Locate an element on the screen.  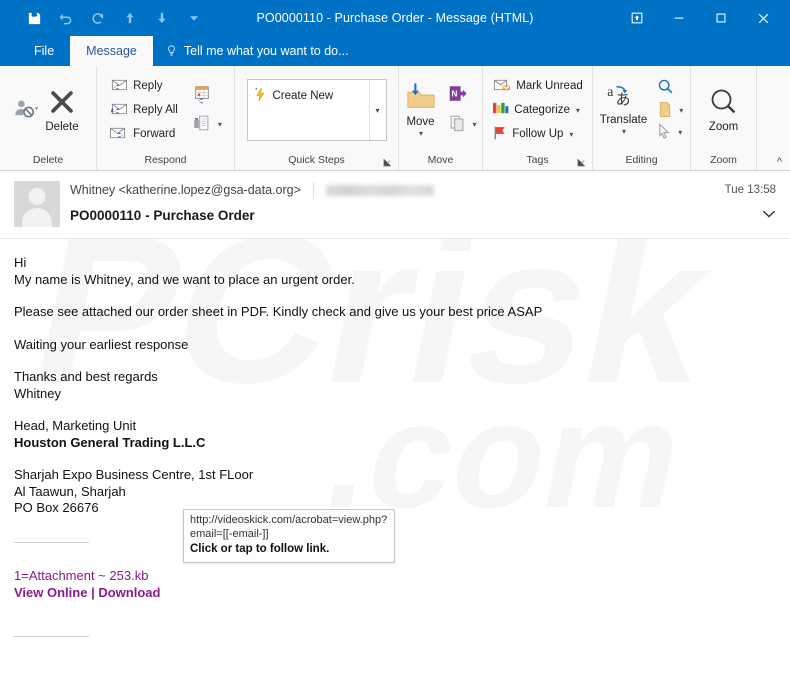
more-respond-button: ▾ is located at coordinates (207, 125).